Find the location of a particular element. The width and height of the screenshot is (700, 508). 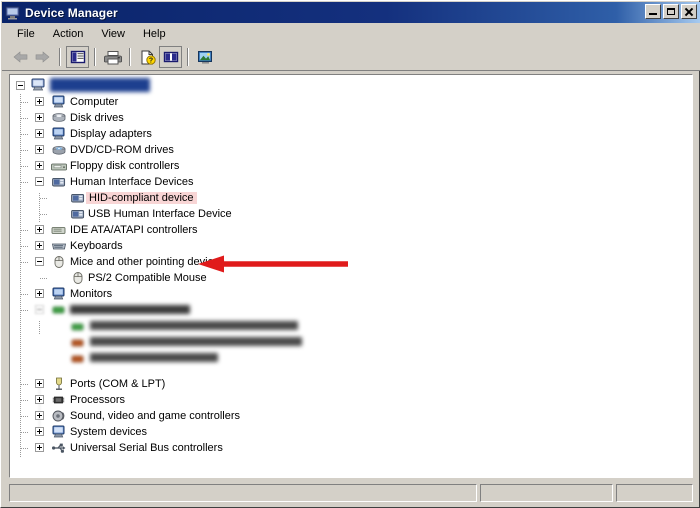

tree-row-disk-drives: Disk drives is located at coordinates (351, 118).